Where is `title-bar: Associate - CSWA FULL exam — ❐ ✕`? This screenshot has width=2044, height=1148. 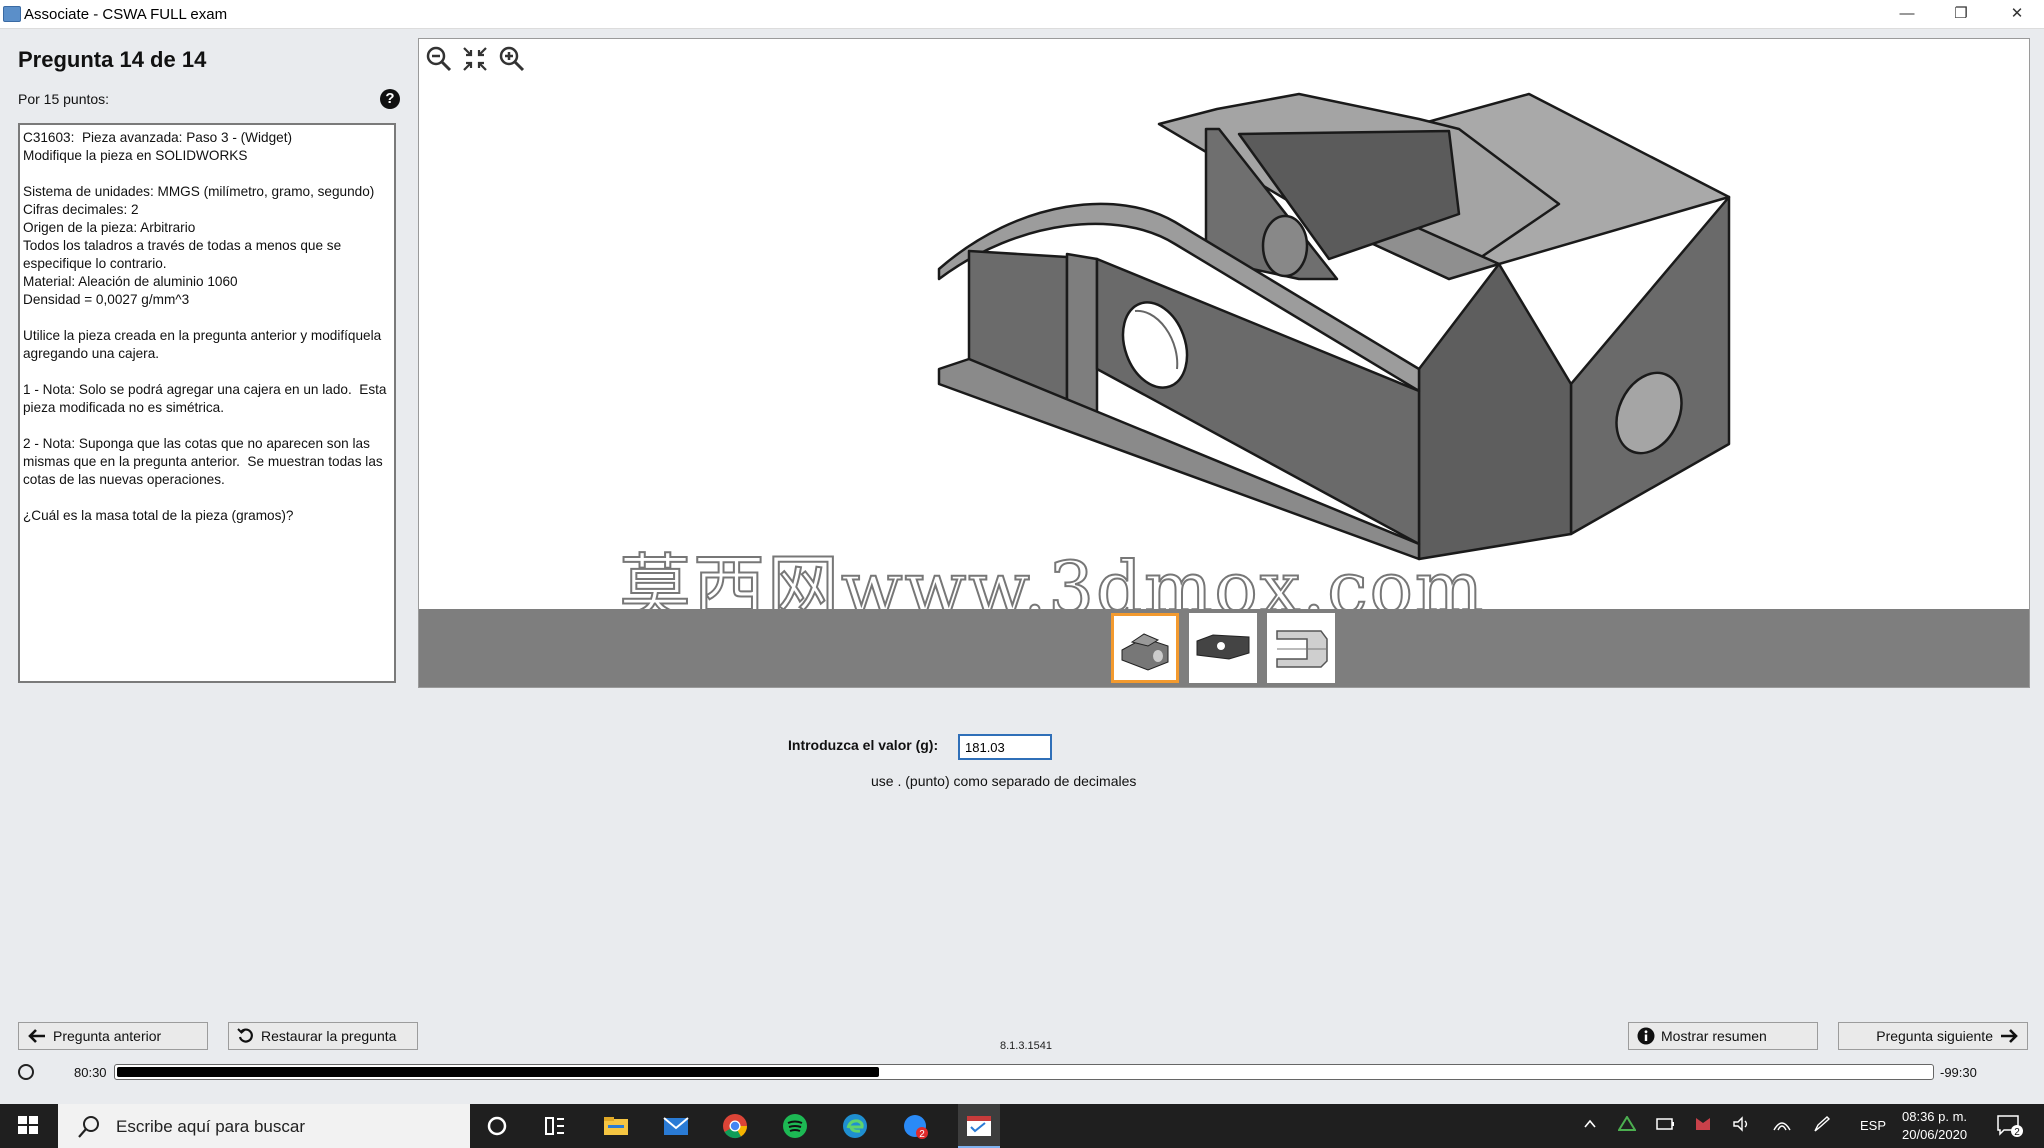
title-bar: Associate - CSWA FULL exam — ❐ ✕ is located at coordinates (1022, 14).